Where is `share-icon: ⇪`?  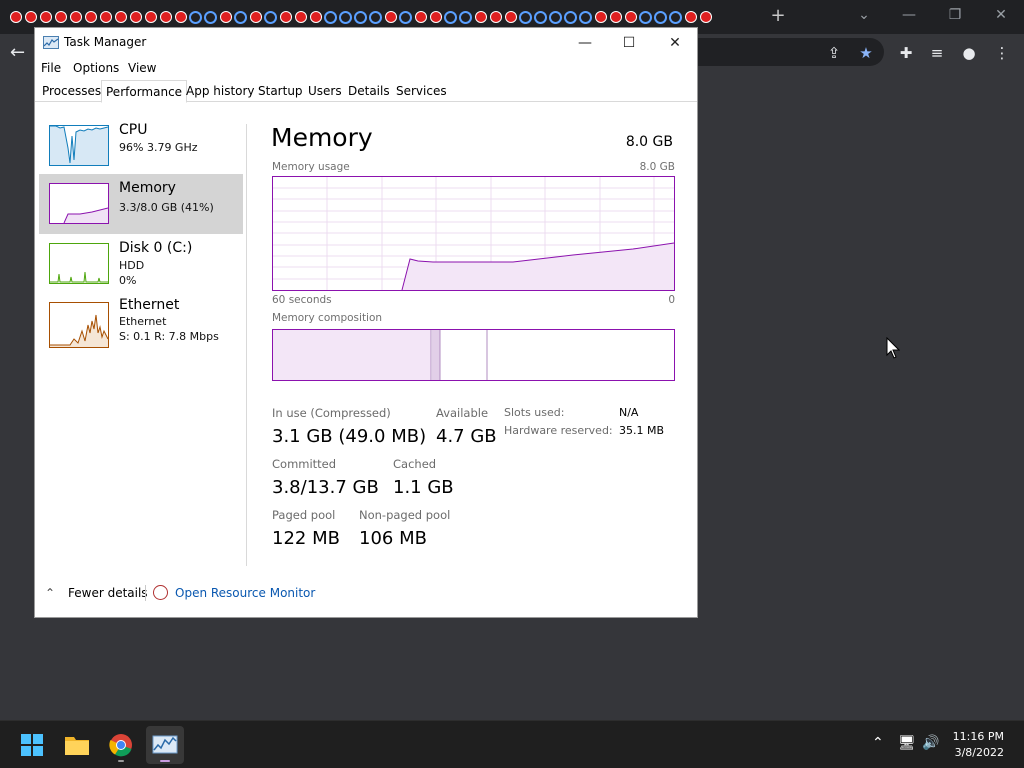 share-icon: ⇪ is located at coordinates (834, 53).